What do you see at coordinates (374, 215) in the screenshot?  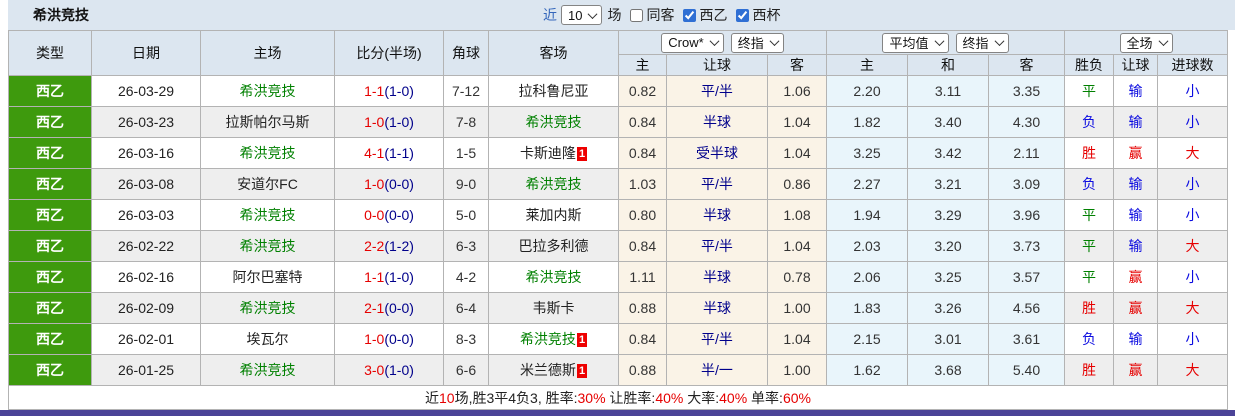 I see `fulltime-score: 0-0` at bounding box center [374, 215].